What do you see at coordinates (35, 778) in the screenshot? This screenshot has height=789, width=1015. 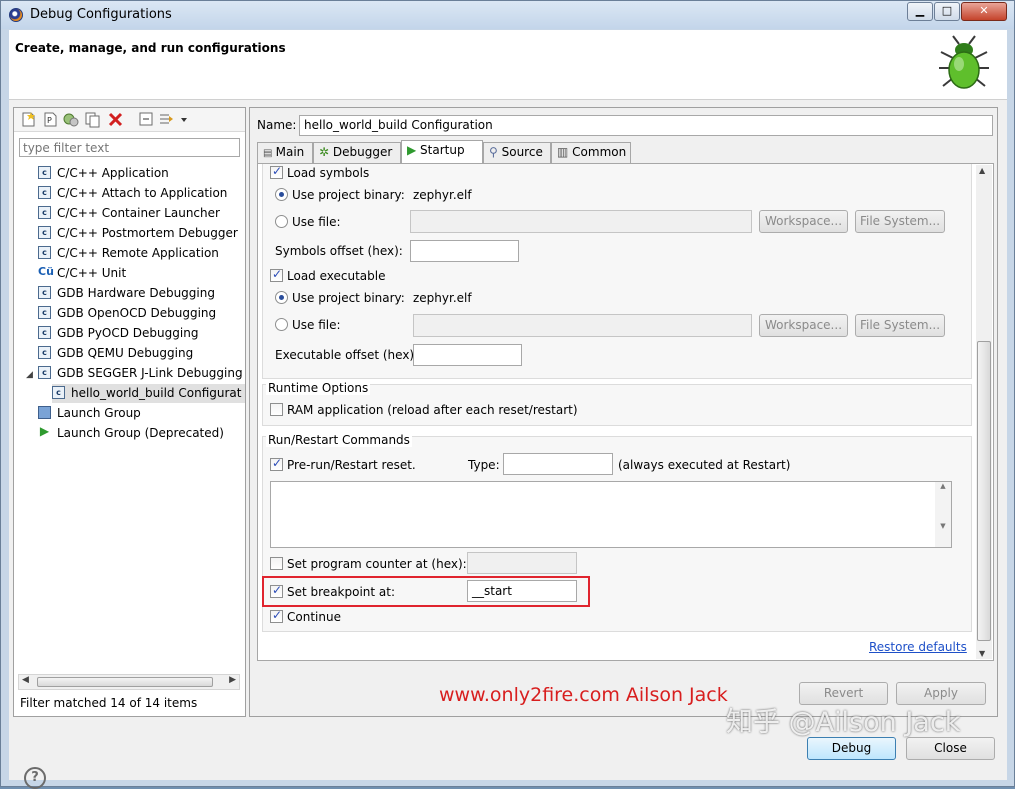 I see `help-icon: ?` at bounding box center [35, 778].